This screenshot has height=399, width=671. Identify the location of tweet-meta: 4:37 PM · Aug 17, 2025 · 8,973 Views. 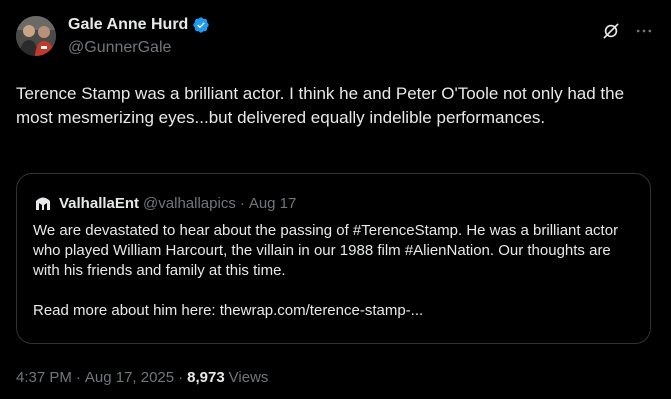
(142, 378).